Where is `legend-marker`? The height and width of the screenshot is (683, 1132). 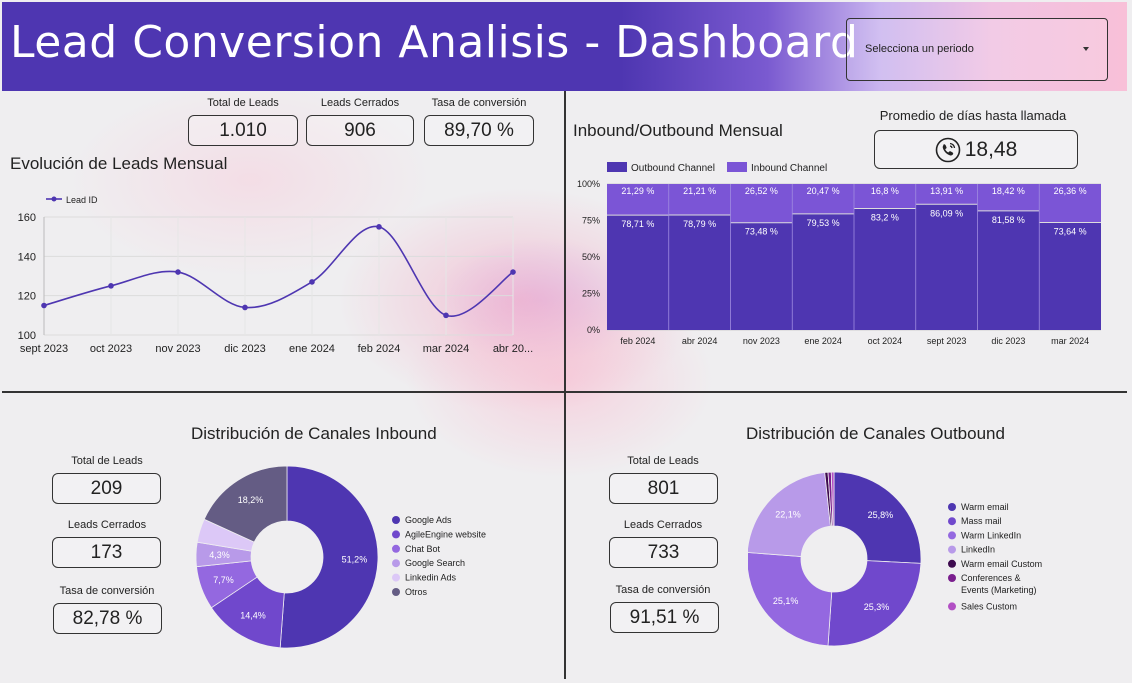 legend-marker is located at coordinates (54, 199).